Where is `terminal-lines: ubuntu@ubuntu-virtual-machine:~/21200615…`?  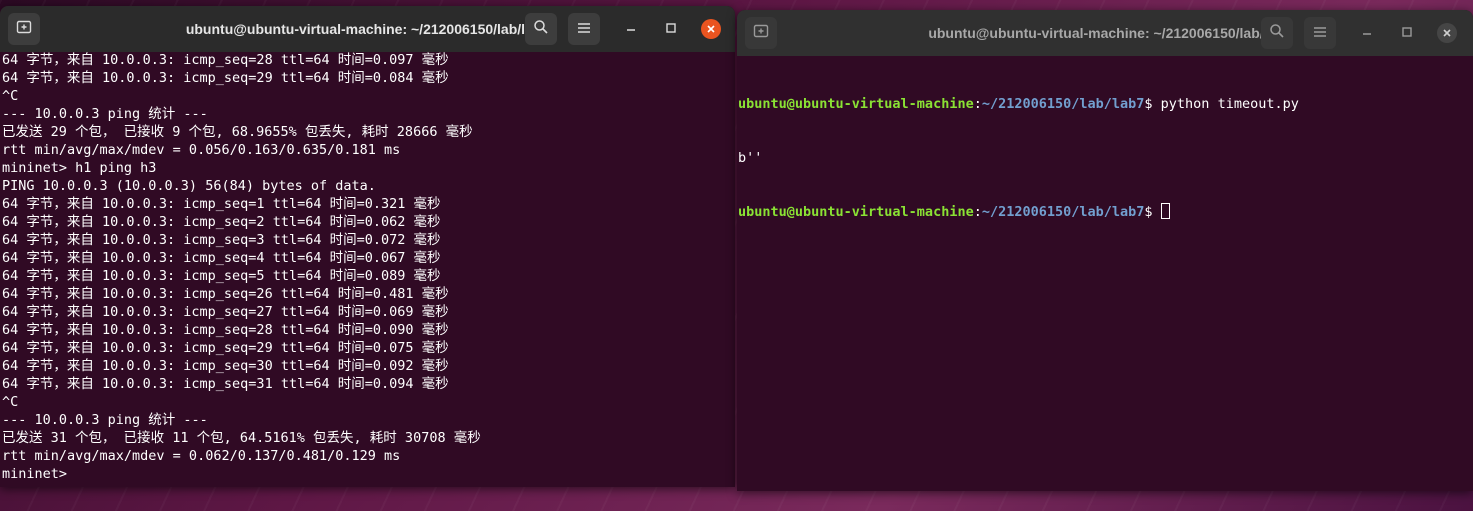
terminal-lines: ubuntu@ubuntu-virtual-machine:~/21200615… is located at coordinates (1018, 158).